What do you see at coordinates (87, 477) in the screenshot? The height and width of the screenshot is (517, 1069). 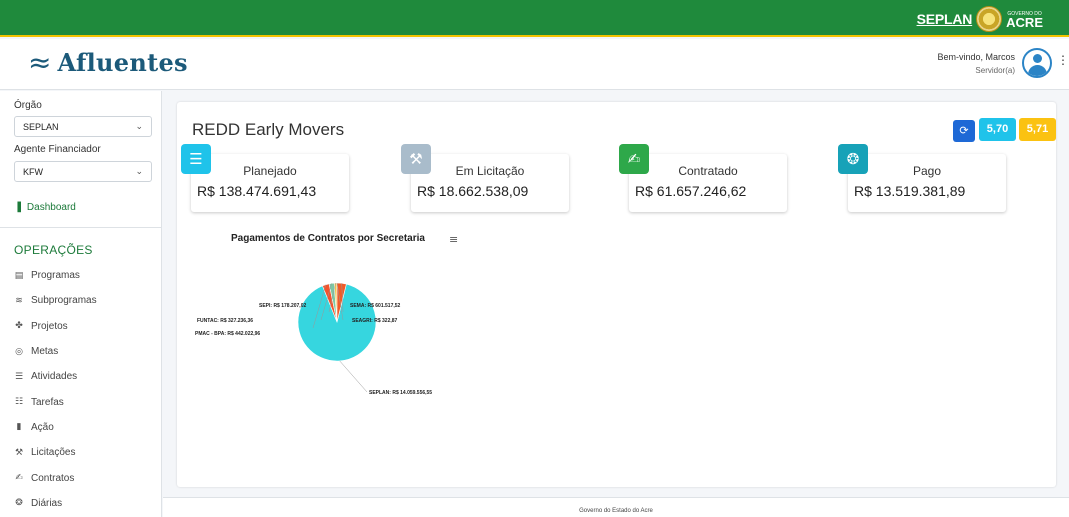 I see `sidebar-item-contratos: ✍ Contratos` at bounding box center [87, 477].